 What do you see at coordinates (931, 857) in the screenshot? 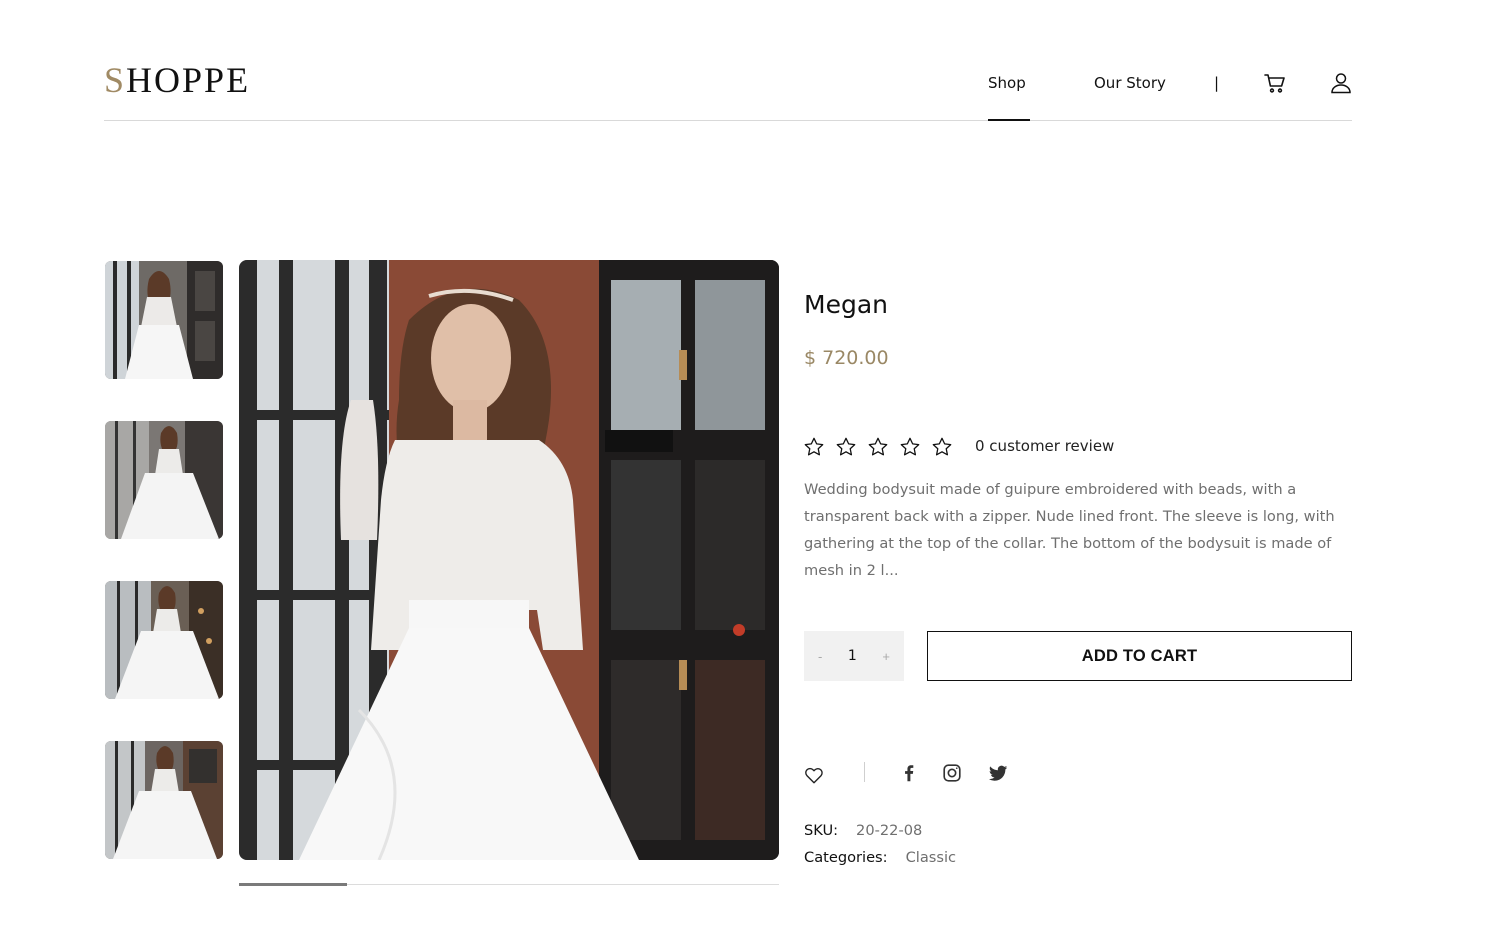
I see `category-link: Classic` at bounding box center [931, 857].